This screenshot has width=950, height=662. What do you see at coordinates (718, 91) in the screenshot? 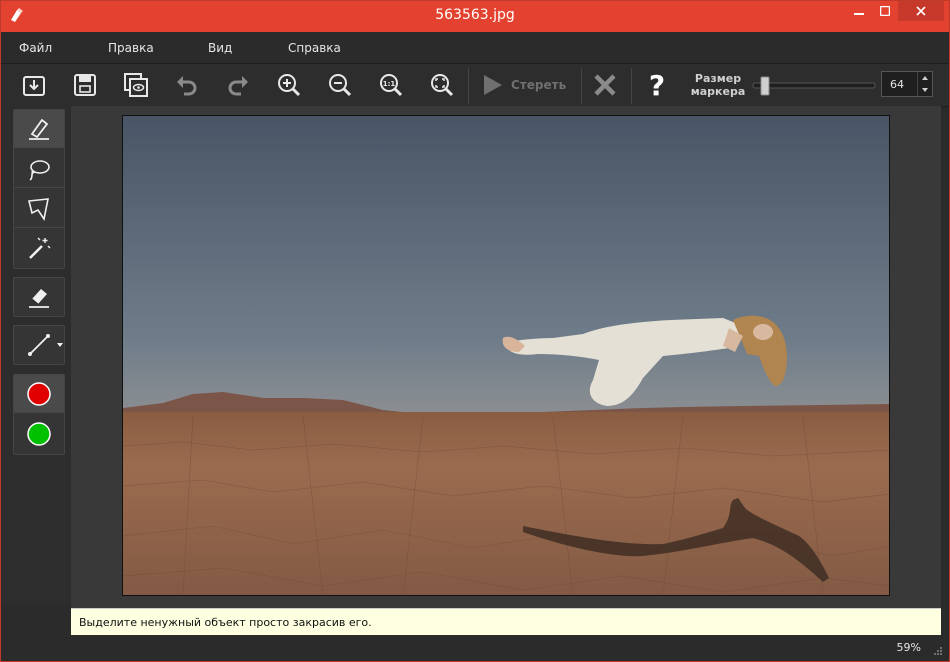
I see `marker-size-label-line2: маркера` at bounding box center [718, 91].